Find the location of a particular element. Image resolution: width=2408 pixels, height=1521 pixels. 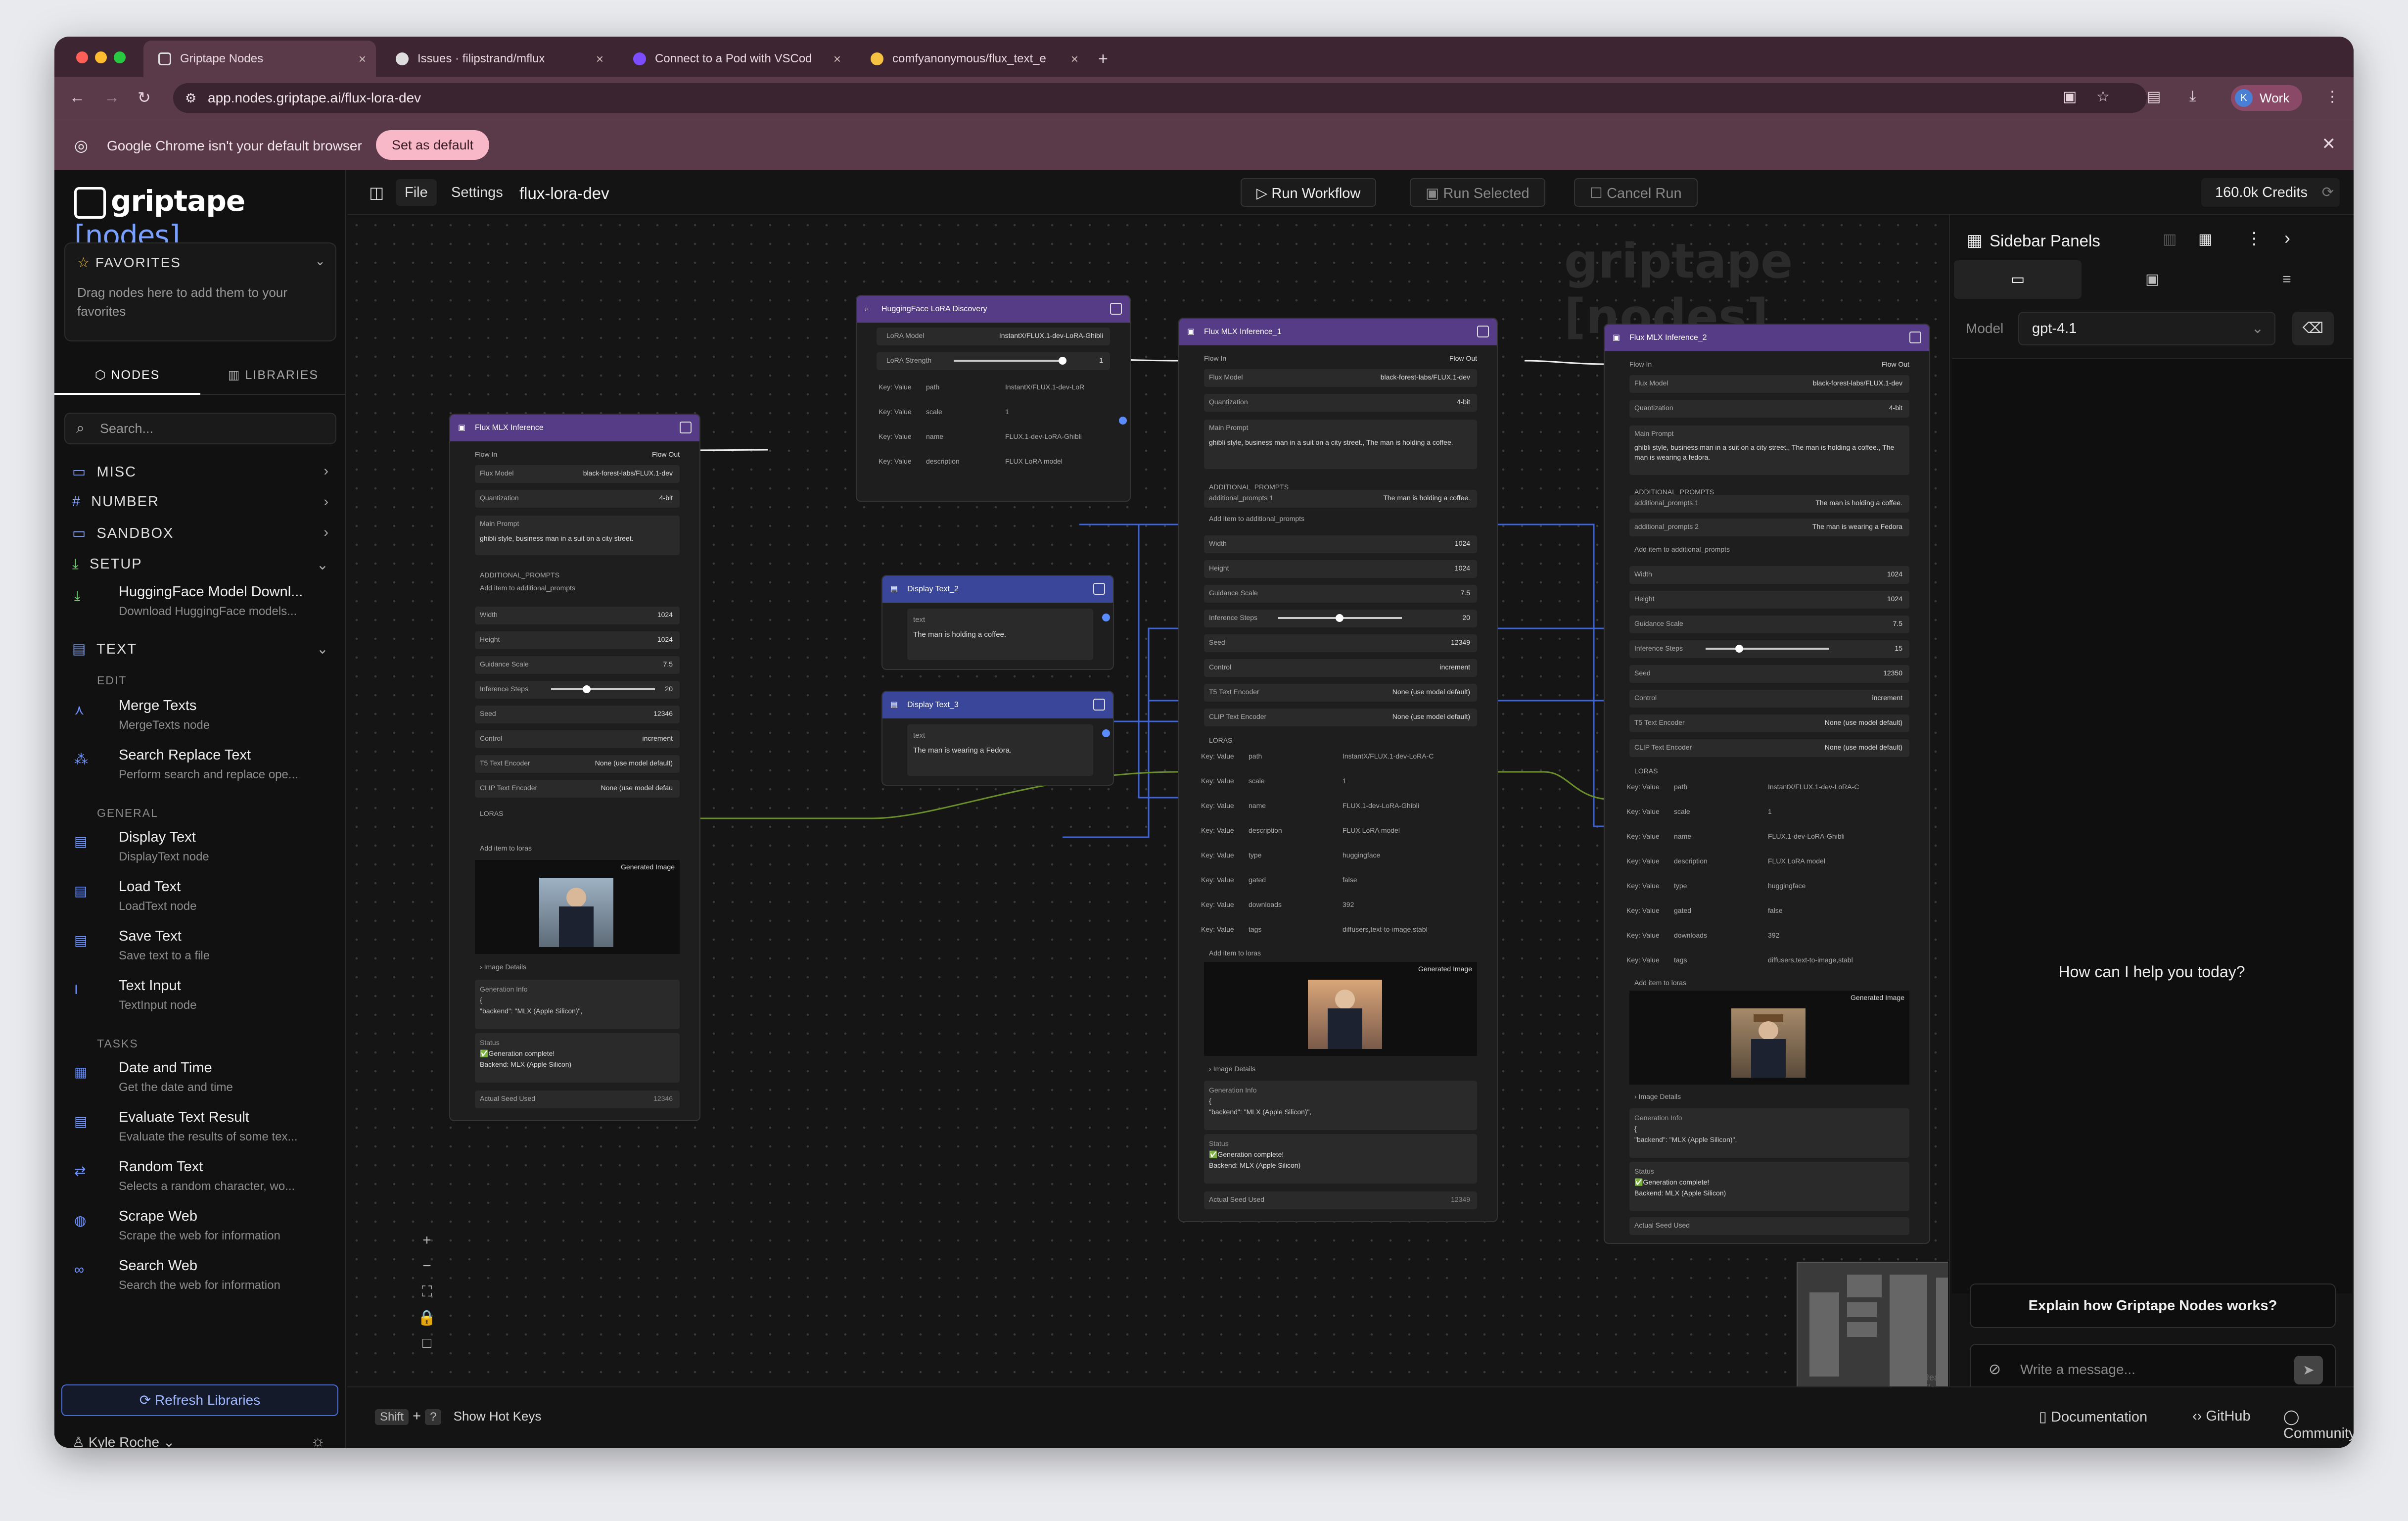

send-icon: ➤ is located at coordinates (2308, 1370).